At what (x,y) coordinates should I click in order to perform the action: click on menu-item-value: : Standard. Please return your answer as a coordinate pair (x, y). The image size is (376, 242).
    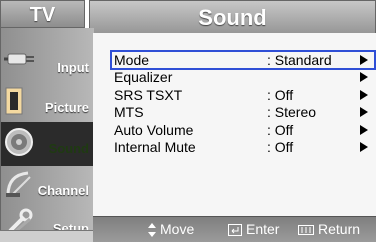
    Looking at the image, I should click on (299, 60).